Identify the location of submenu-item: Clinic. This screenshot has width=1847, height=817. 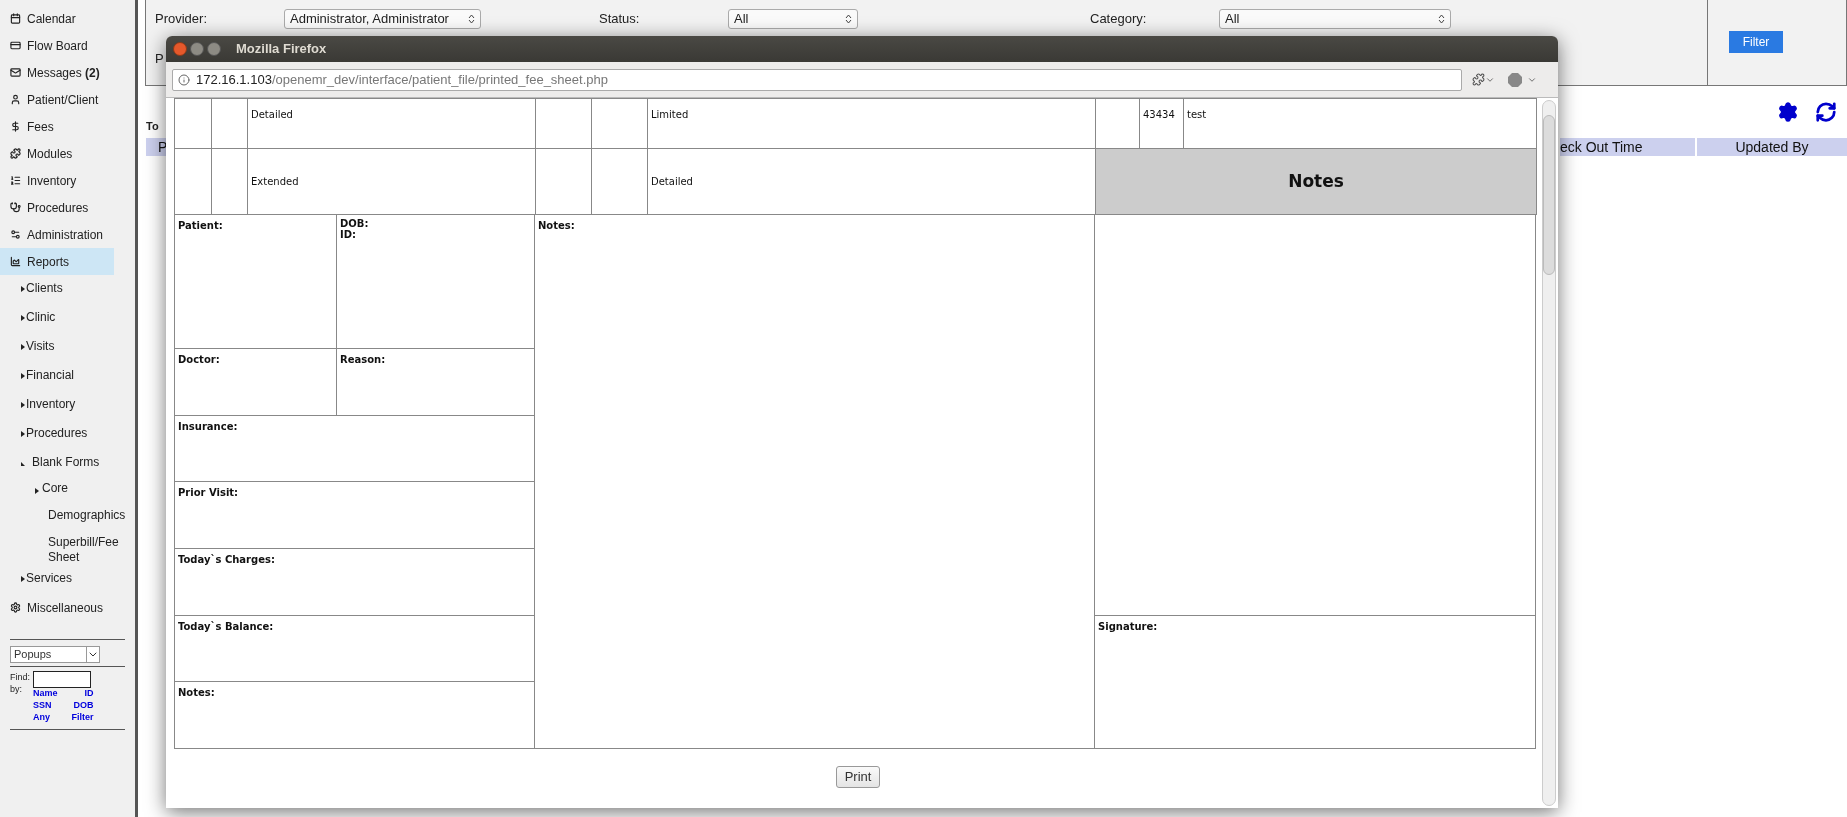
(67, 318).